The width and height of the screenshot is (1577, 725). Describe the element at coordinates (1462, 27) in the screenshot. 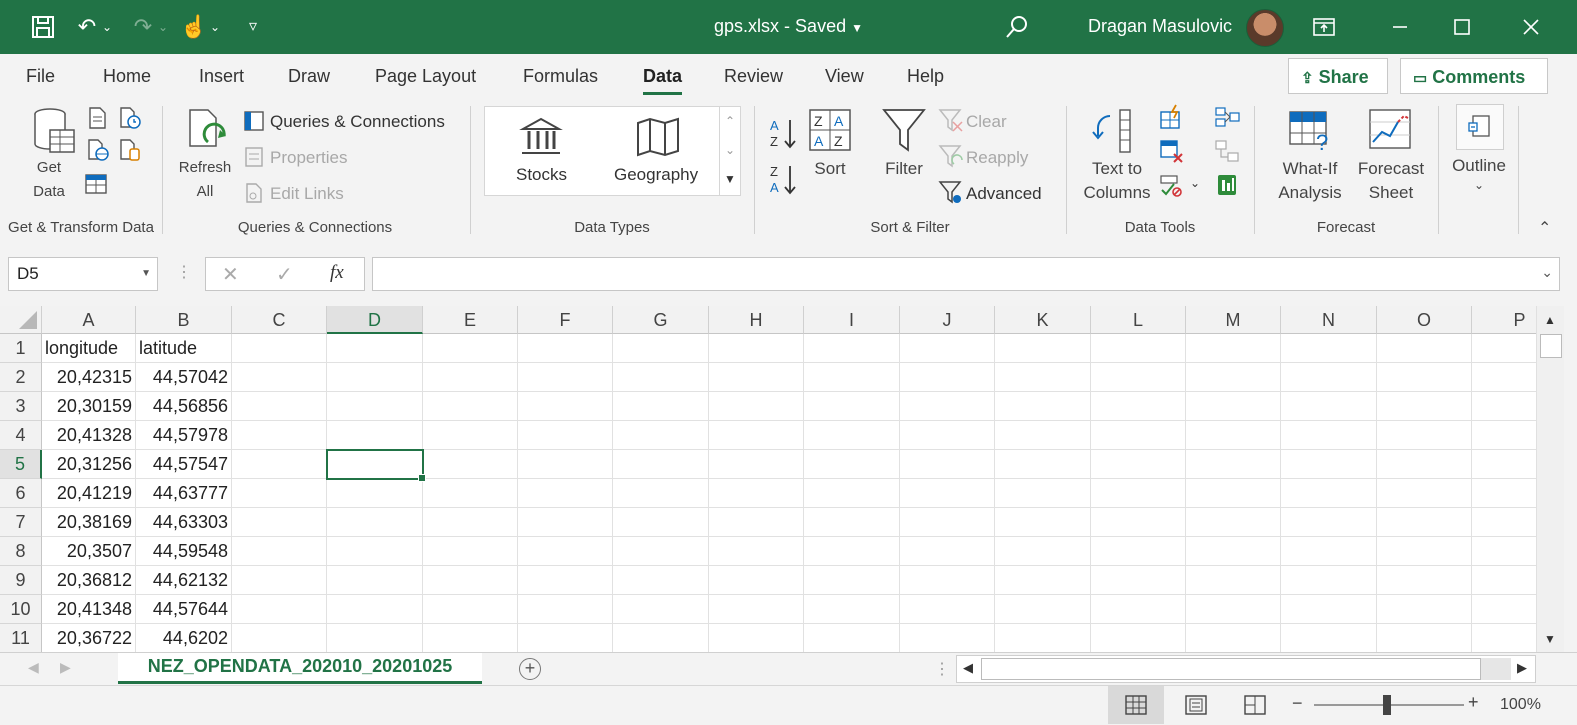

I see `maximize-icon` at that location.